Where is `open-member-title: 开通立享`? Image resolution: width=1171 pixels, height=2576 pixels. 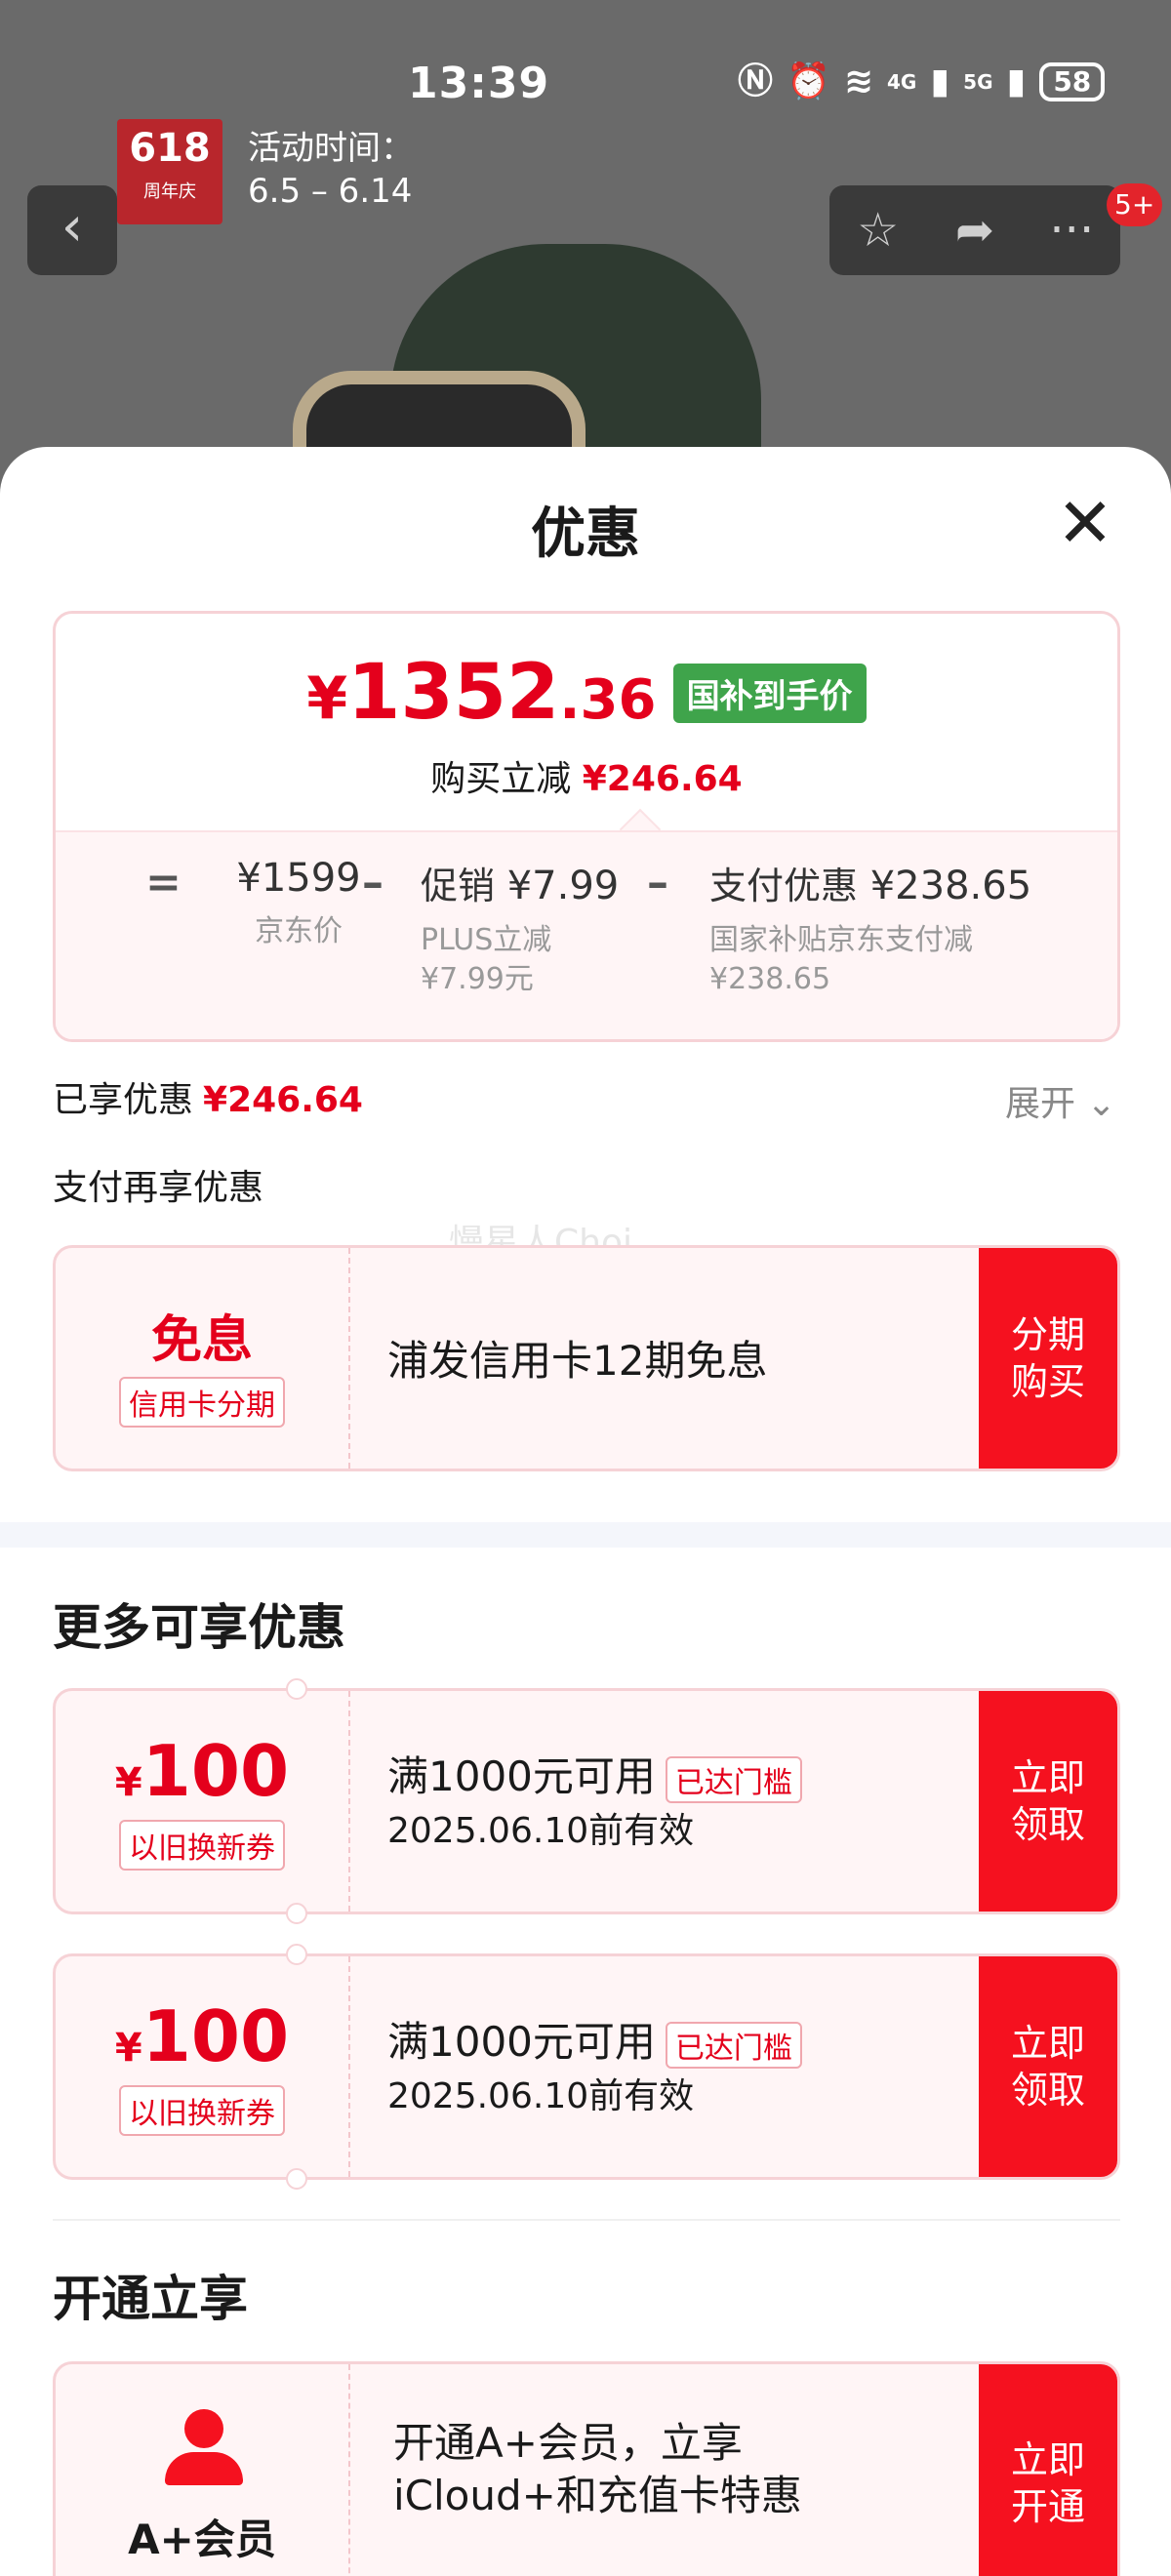 open-member-title: 开通立享 is located at coordinates (150, 2299).